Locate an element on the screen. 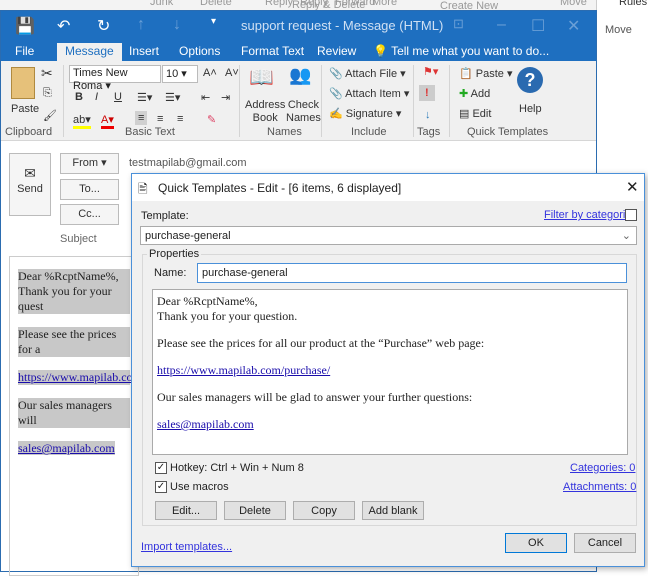 The height and width of the screenshot is (576, 648). font-size-select: 10 ▾ is located at coordinates (180, 74).